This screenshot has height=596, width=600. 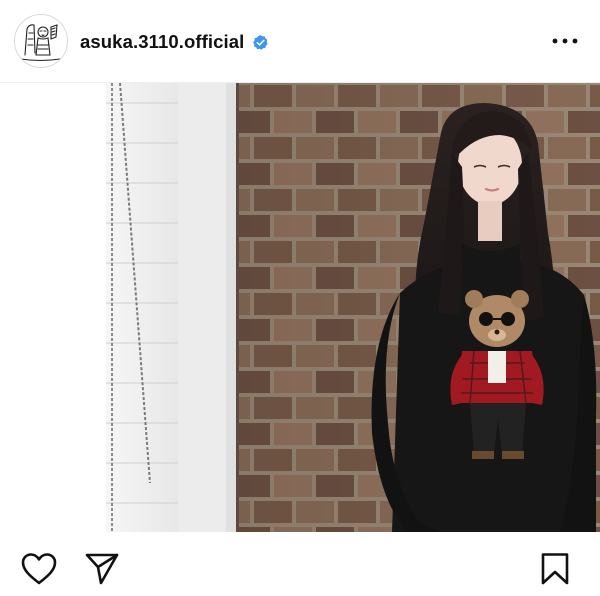 I want to click on like-button, so click(x=39, y=571).